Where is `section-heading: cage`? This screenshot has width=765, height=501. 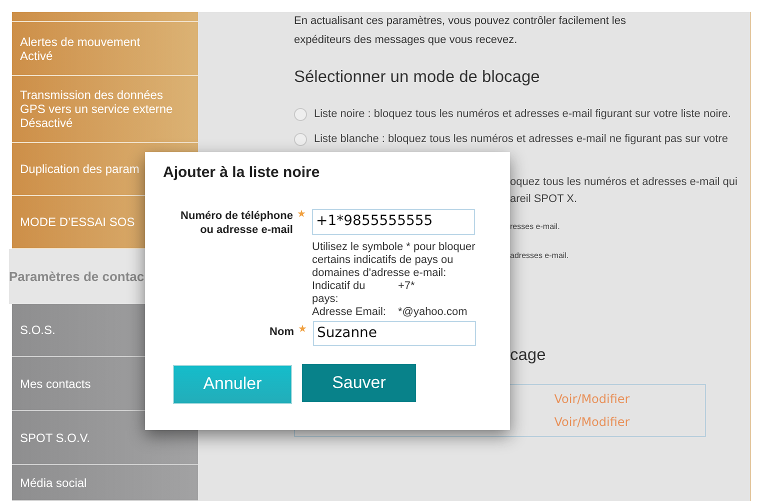
section-heading: cage is located at coordinates (528, 355).